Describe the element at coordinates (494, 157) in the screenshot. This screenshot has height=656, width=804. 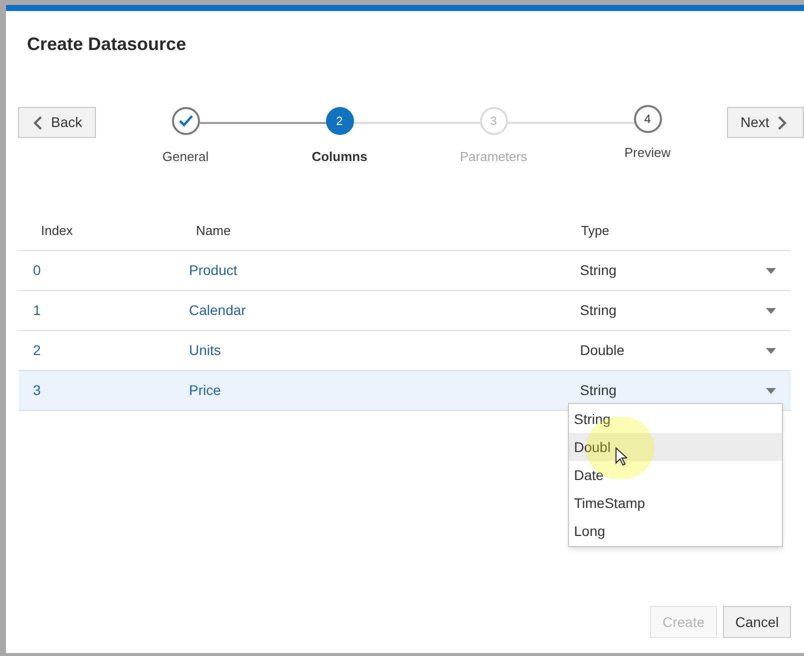
I see `step-label: Parameters` at that location.